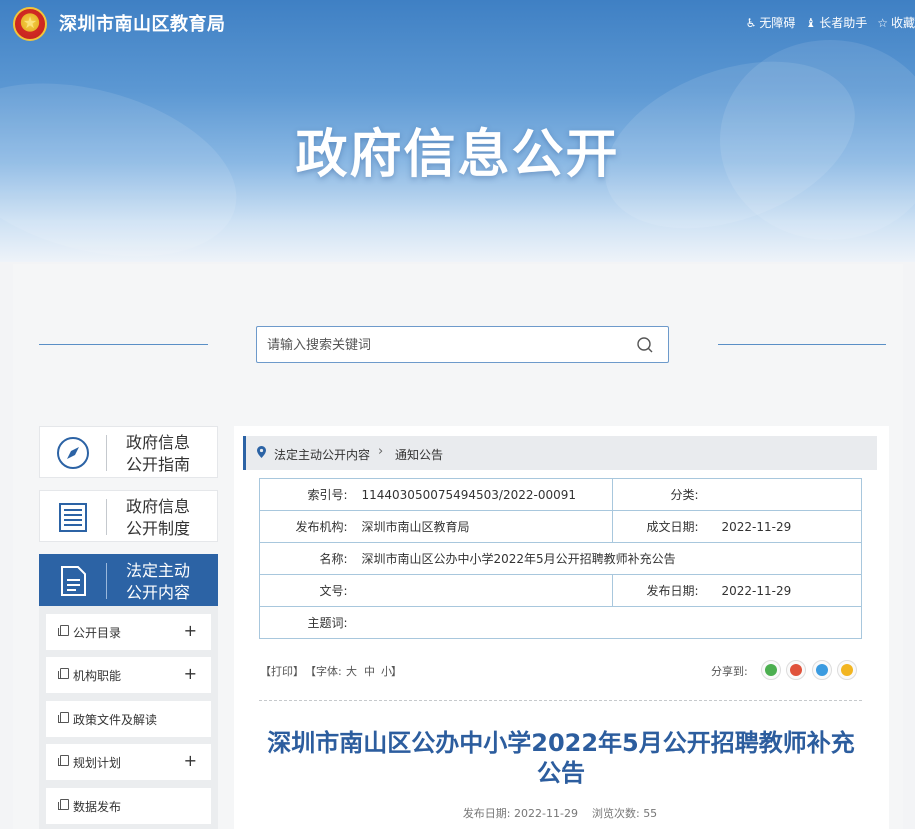  What do you see at coordinates (171, 582) in the screenshot?
I see `sidebar-card-label: 法定主动 公开内容` at bounding box center [171, 582].